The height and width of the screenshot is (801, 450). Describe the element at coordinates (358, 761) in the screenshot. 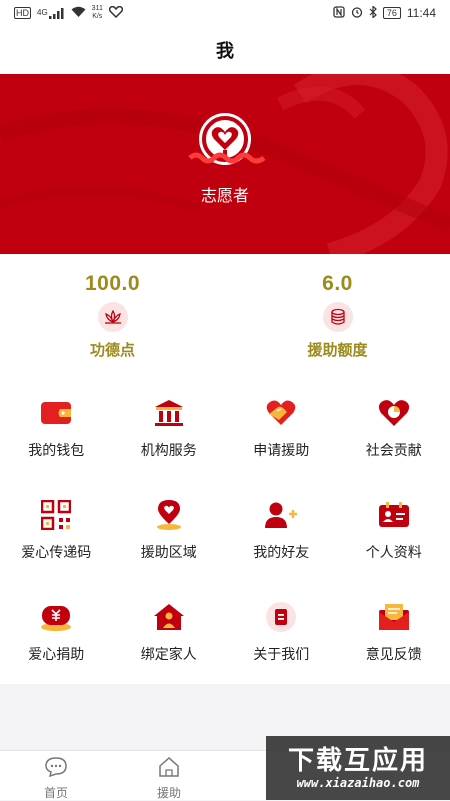

I see `watermark-title: 下载互应用` at that location.